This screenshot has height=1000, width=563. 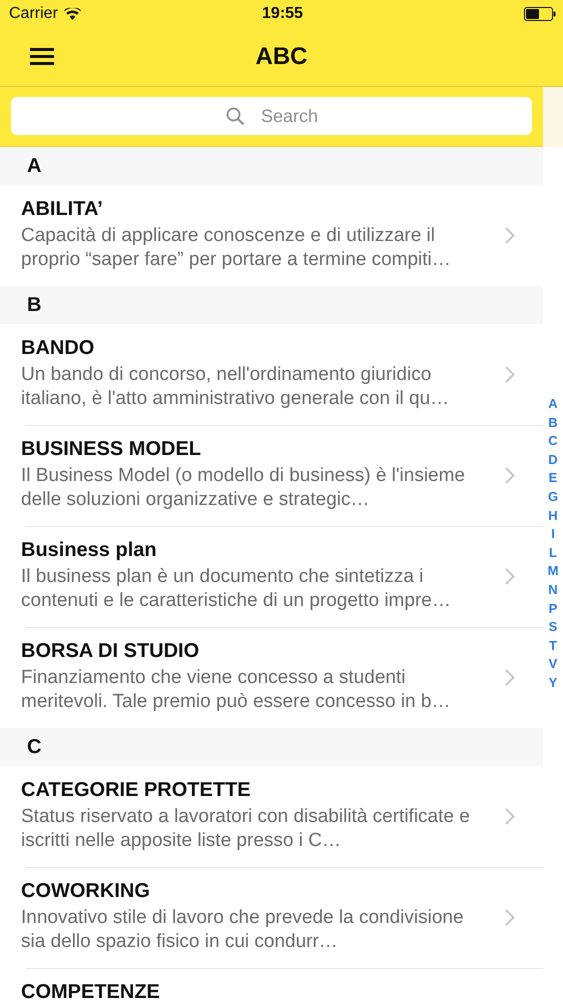 What do you see at coordinates (553, 117) in the screenshot?
I see `index-bar-background` at bounding box center [553, 117].